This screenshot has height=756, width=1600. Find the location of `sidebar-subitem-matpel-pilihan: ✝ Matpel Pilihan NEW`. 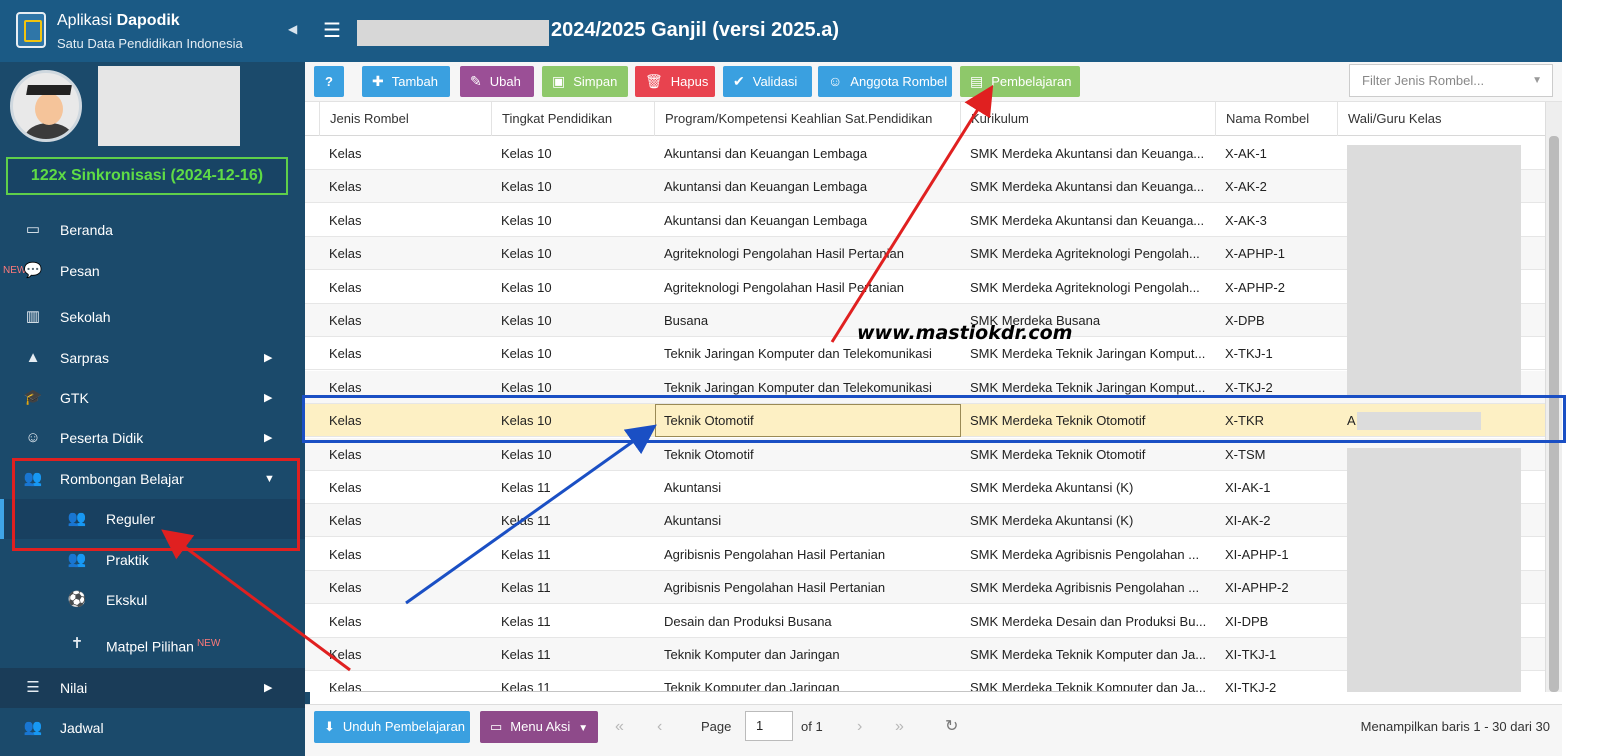

sidebar-subitem-matpel-pilihan: ✝ Matpel Pilihan NEW is located at coordinates (152, 644).